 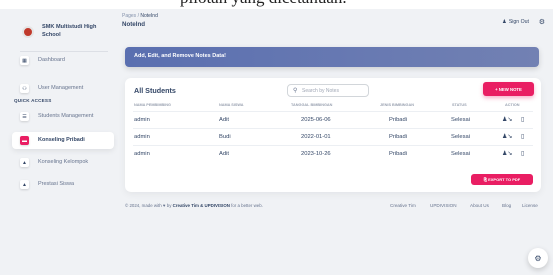 What do you see at coordinates (28, 32) in the screenshot?
I see `school-logo-icon` at bounding box center [28, 32].